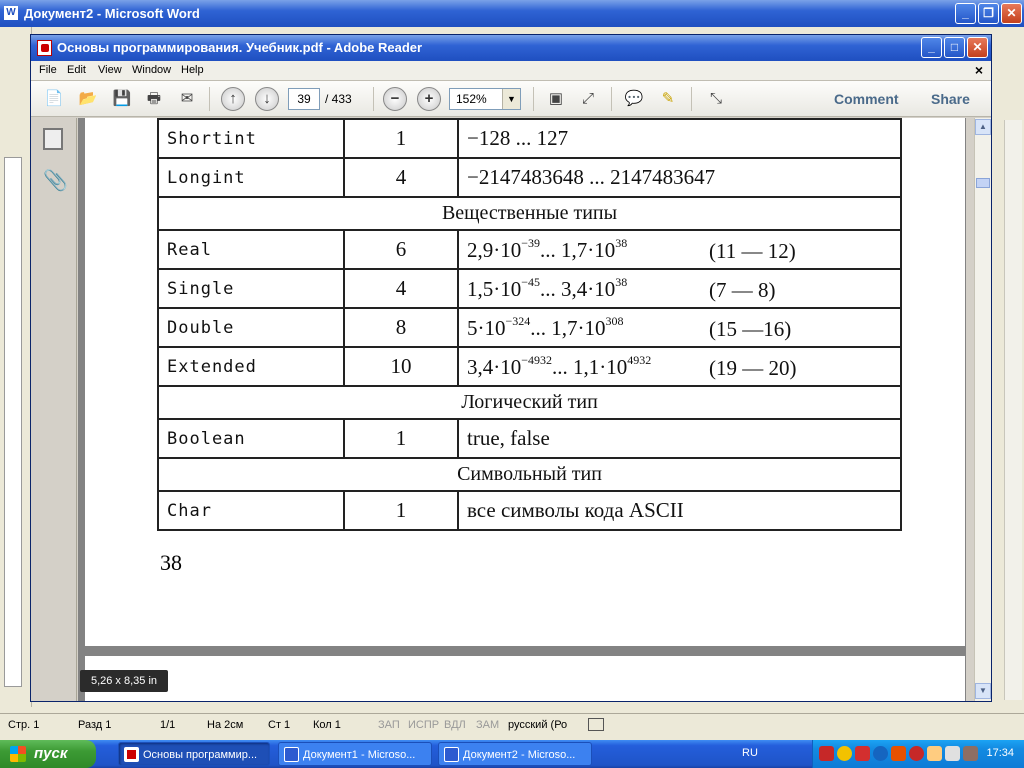 The height and width of the screenshot is (768, 1024). What do you see at coordinates (88, 99) in the screenshot?
I see `open-icon: 📂` at bounding box center [88, 99].